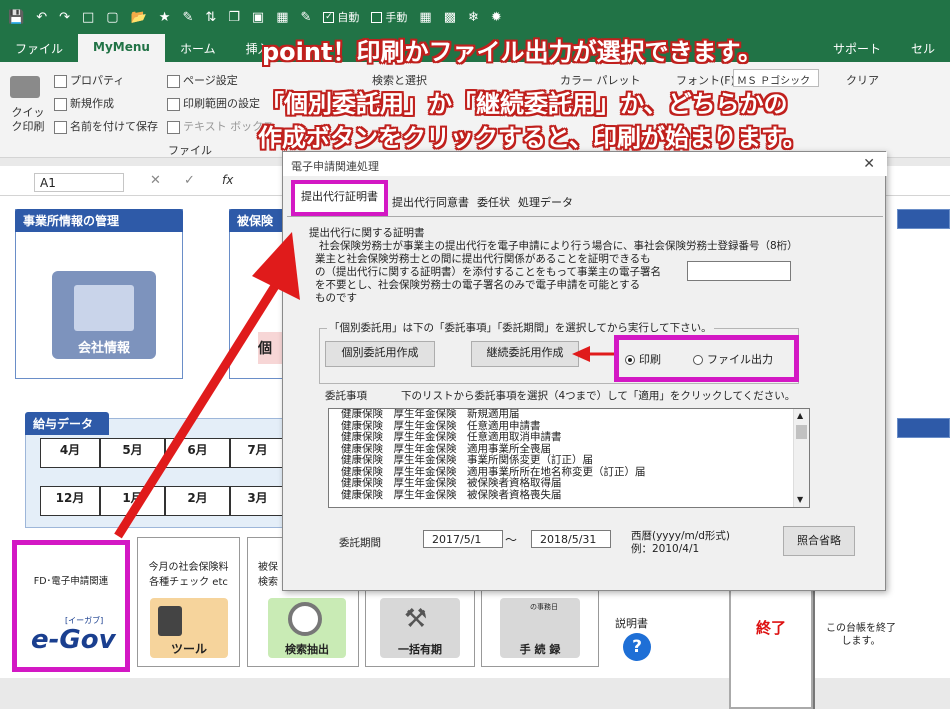 This screenshot has width=950, height=709. What do you see at coordinates (532, 138) in the screenshot?
I see `annotation-line-3: 作成ボタンをクリックすると、印刷が始まります。` at bounding box center [532, 138].